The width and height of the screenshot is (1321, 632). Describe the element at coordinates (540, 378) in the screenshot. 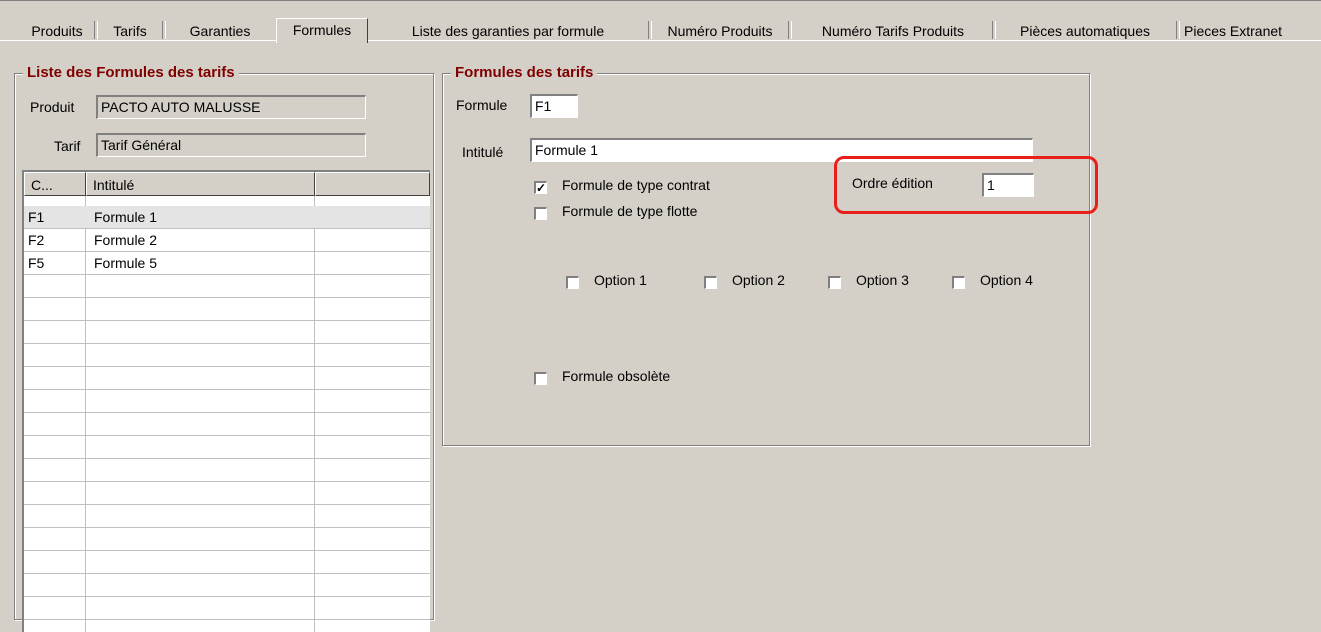

I see `obsolete-checkbox` at that location.